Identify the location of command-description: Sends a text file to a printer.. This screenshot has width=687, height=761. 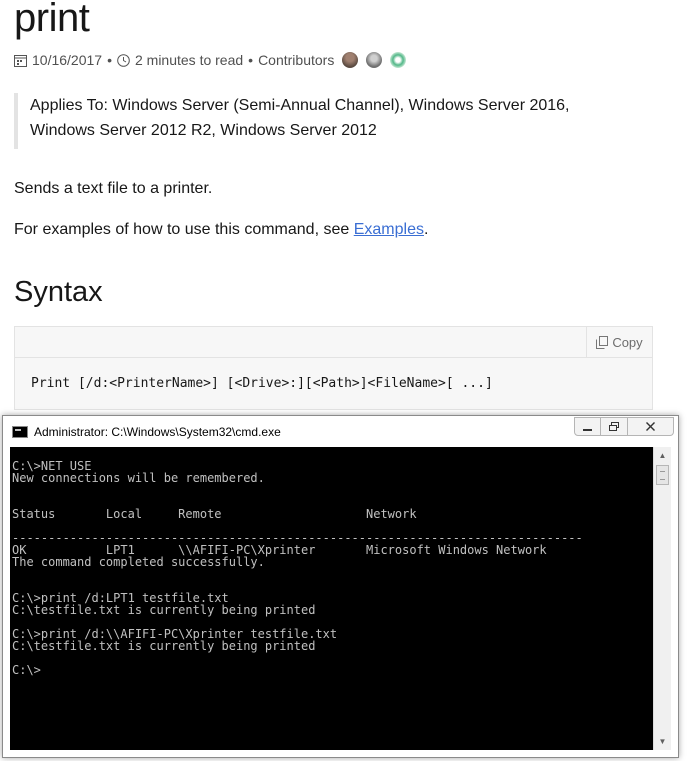
(113, 188).